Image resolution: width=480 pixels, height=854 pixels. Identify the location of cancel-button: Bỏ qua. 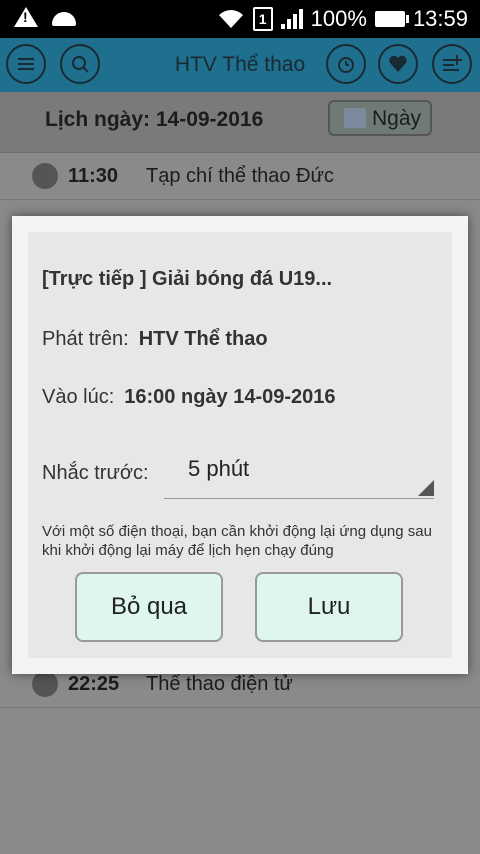
(149, 607).